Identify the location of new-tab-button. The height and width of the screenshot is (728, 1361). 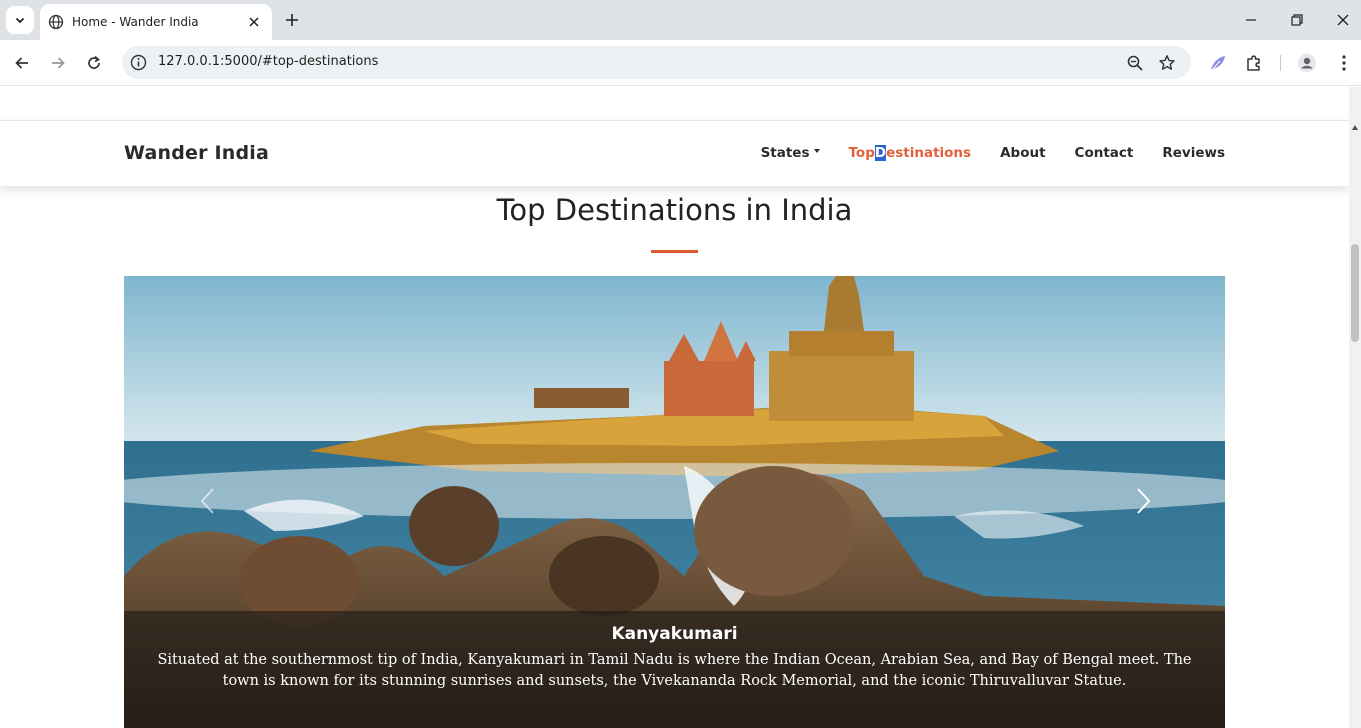
(292, 20).